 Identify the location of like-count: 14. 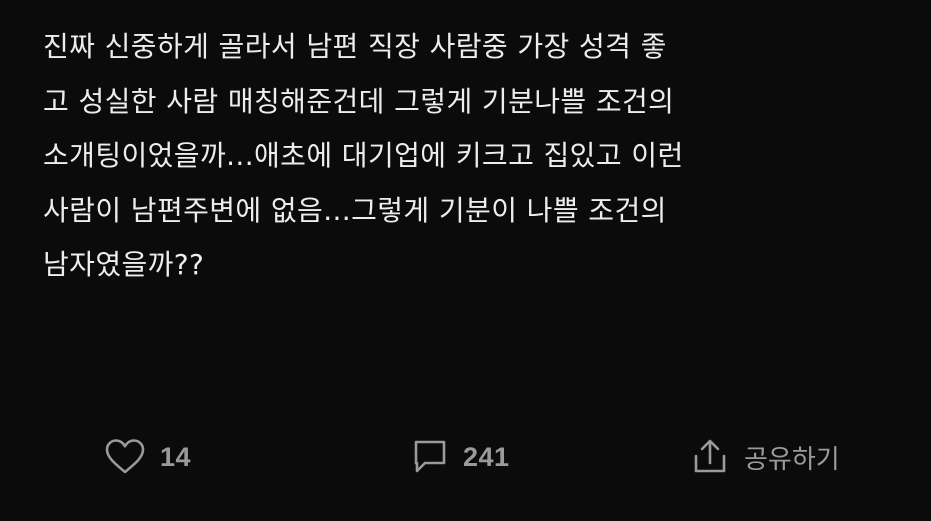
(176, 456).